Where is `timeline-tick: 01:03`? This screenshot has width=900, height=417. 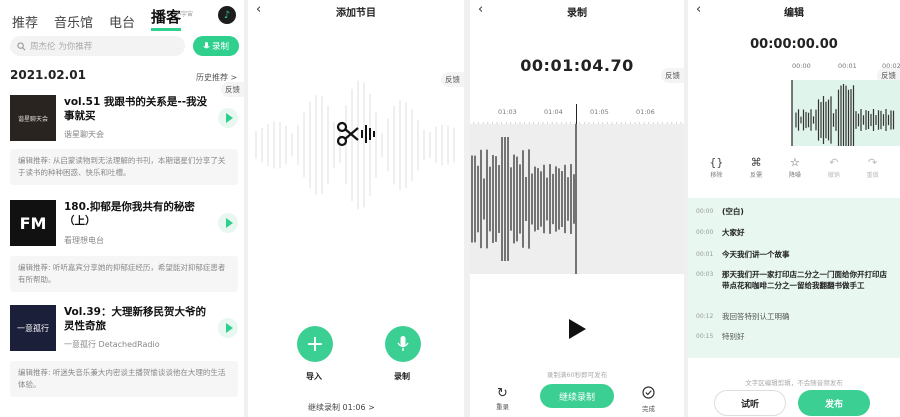 timeline-tick: 01:03 is located at coordinates (507, 112).